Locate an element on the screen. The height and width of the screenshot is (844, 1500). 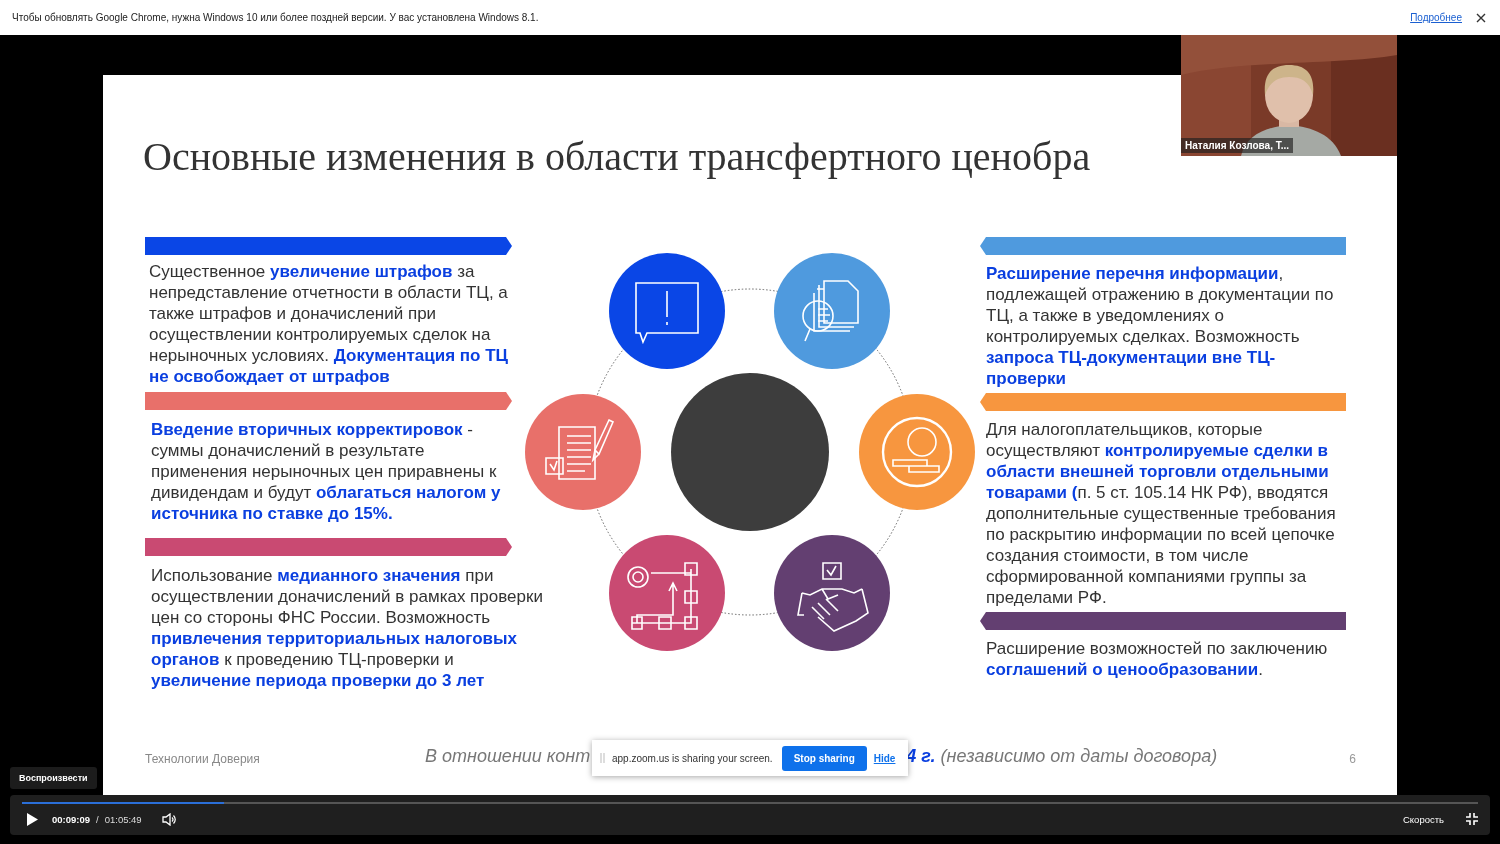
speed-button: Скорость is located at coordinates (1423, 819).